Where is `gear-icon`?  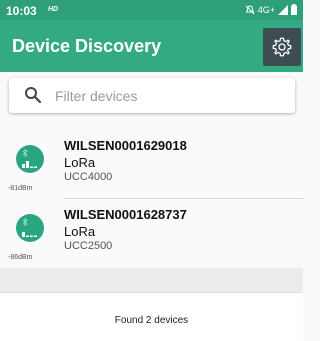
gear-icon is located at coordinates (282, 47).